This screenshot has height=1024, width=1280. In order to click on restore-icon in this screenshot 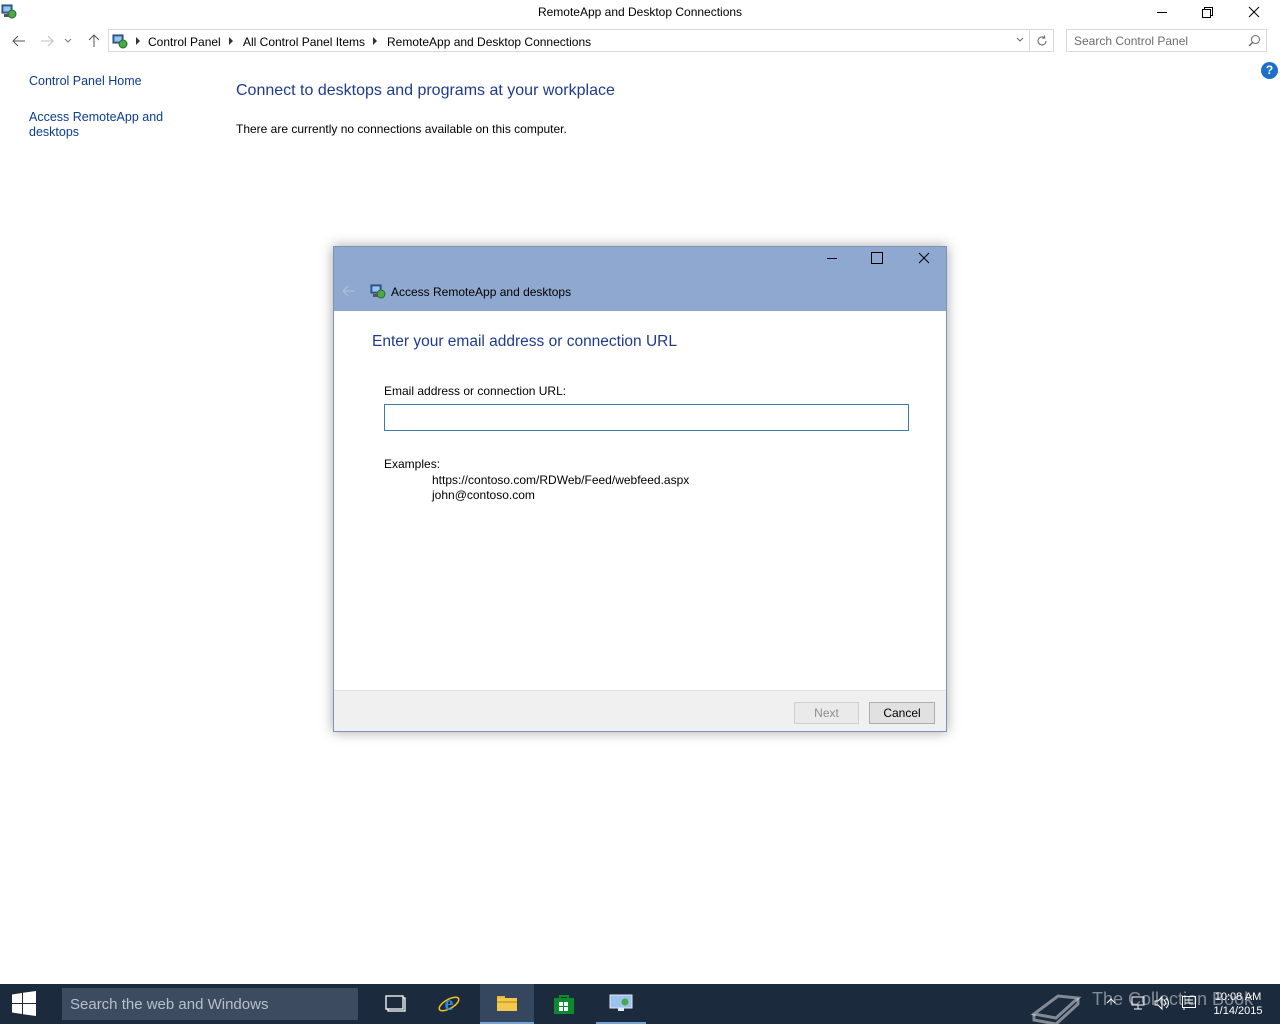, I will do `click(1207, 12)`.